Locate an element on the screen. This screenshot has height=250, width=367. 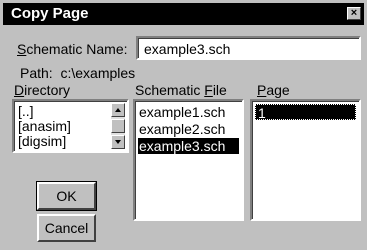
schematic-file-label: Schematic File is located at coordinates (181, 90).